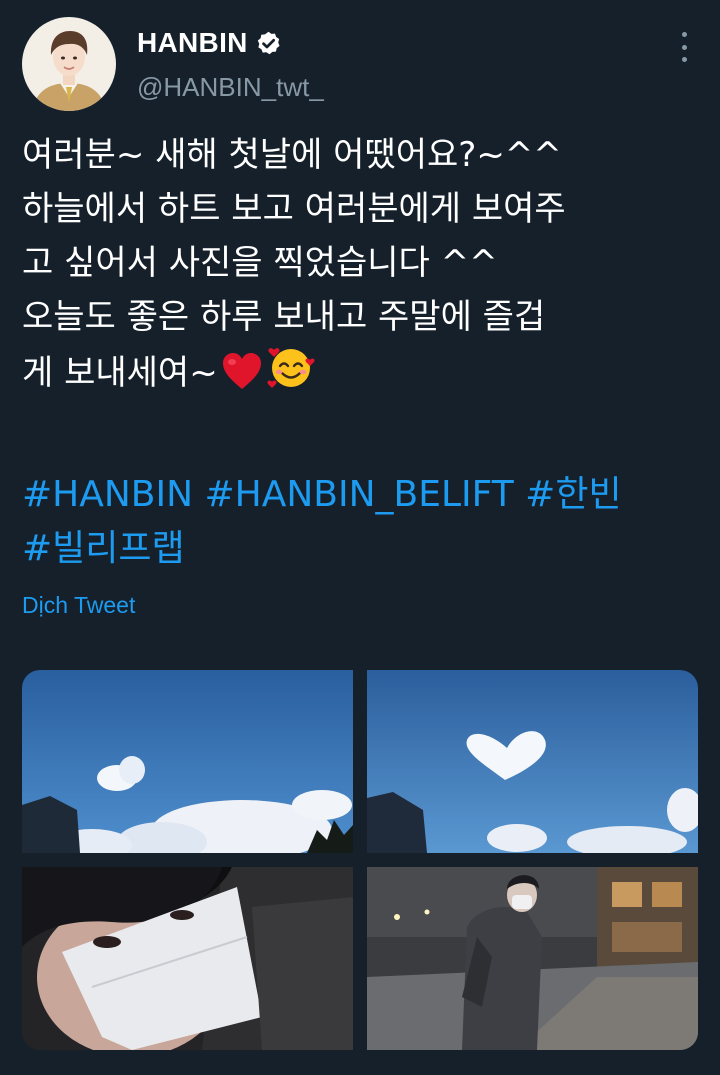 This screenshot has width=720, height=1075. I want to click on author-name-row: HANBIN, so click(209, 43).